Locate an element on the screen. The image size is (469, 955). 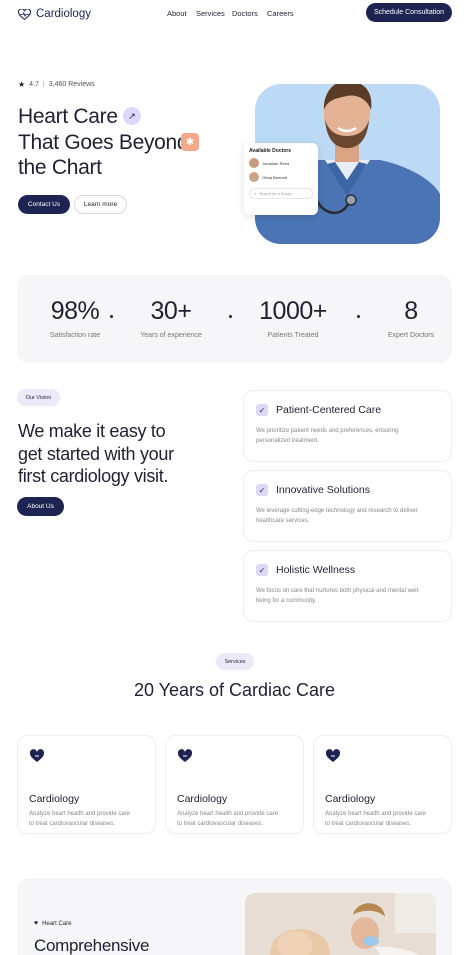
hero-title-line-3: the Chart is located at coordinates (60, 167).